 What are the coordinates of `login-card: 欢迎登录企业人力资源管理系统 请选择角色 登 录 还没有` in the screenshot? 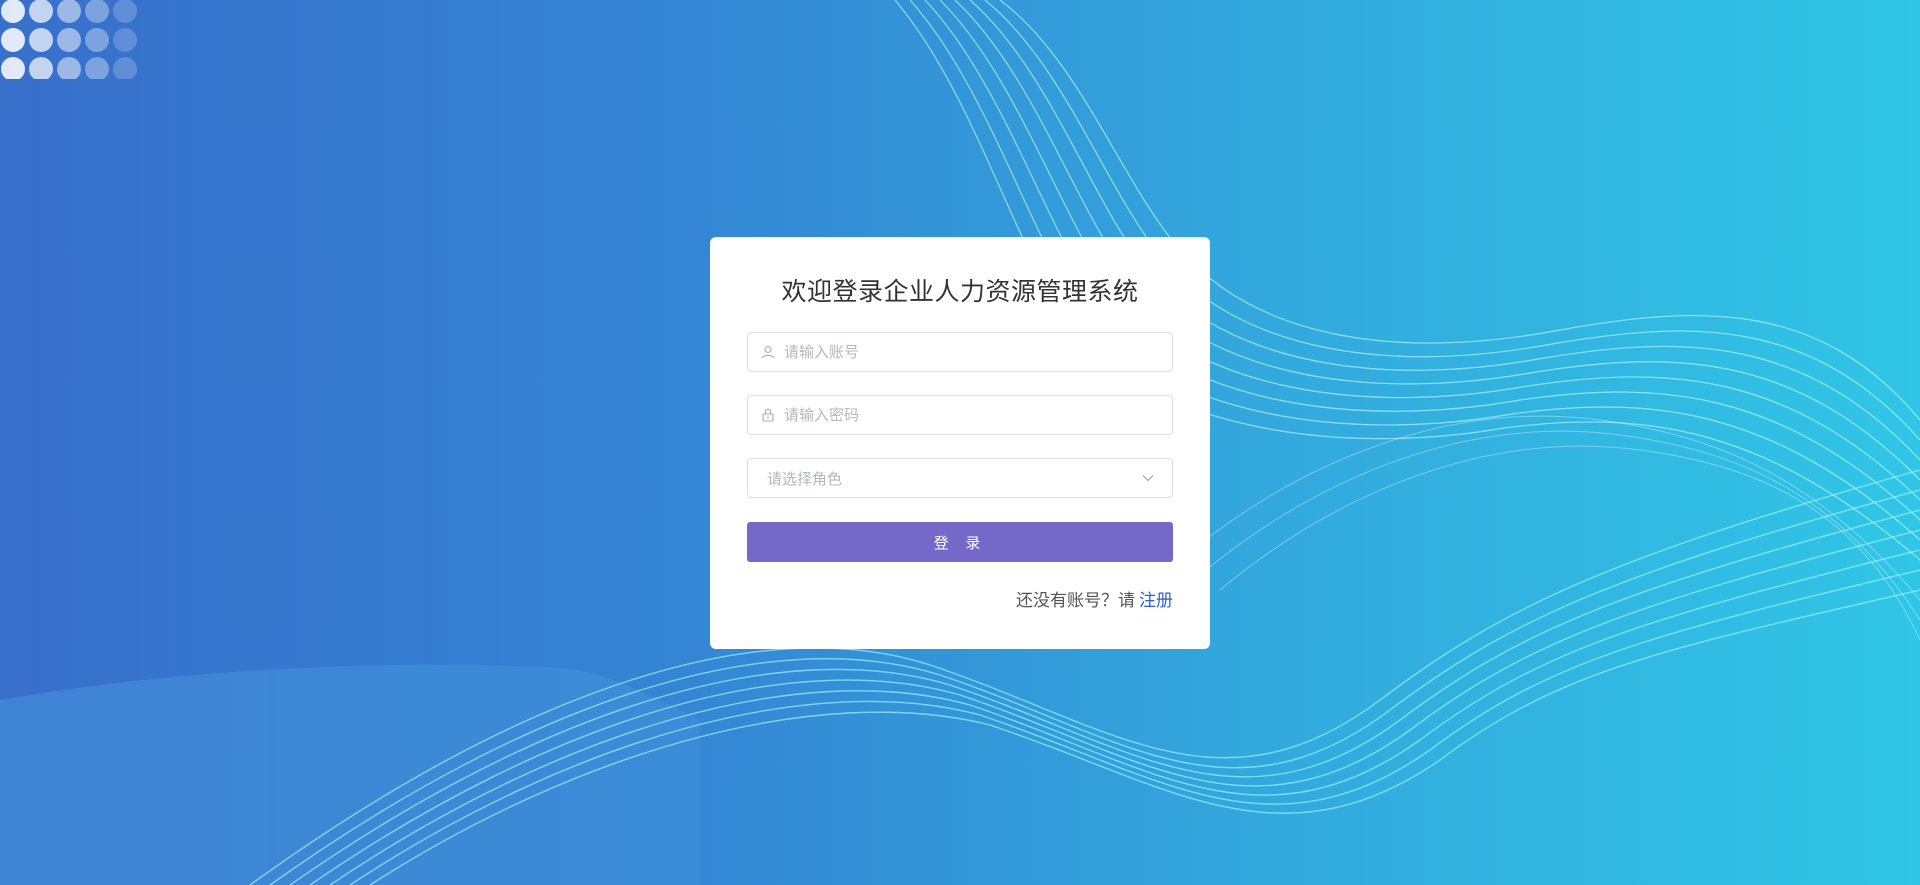 It's located at (960, 443).